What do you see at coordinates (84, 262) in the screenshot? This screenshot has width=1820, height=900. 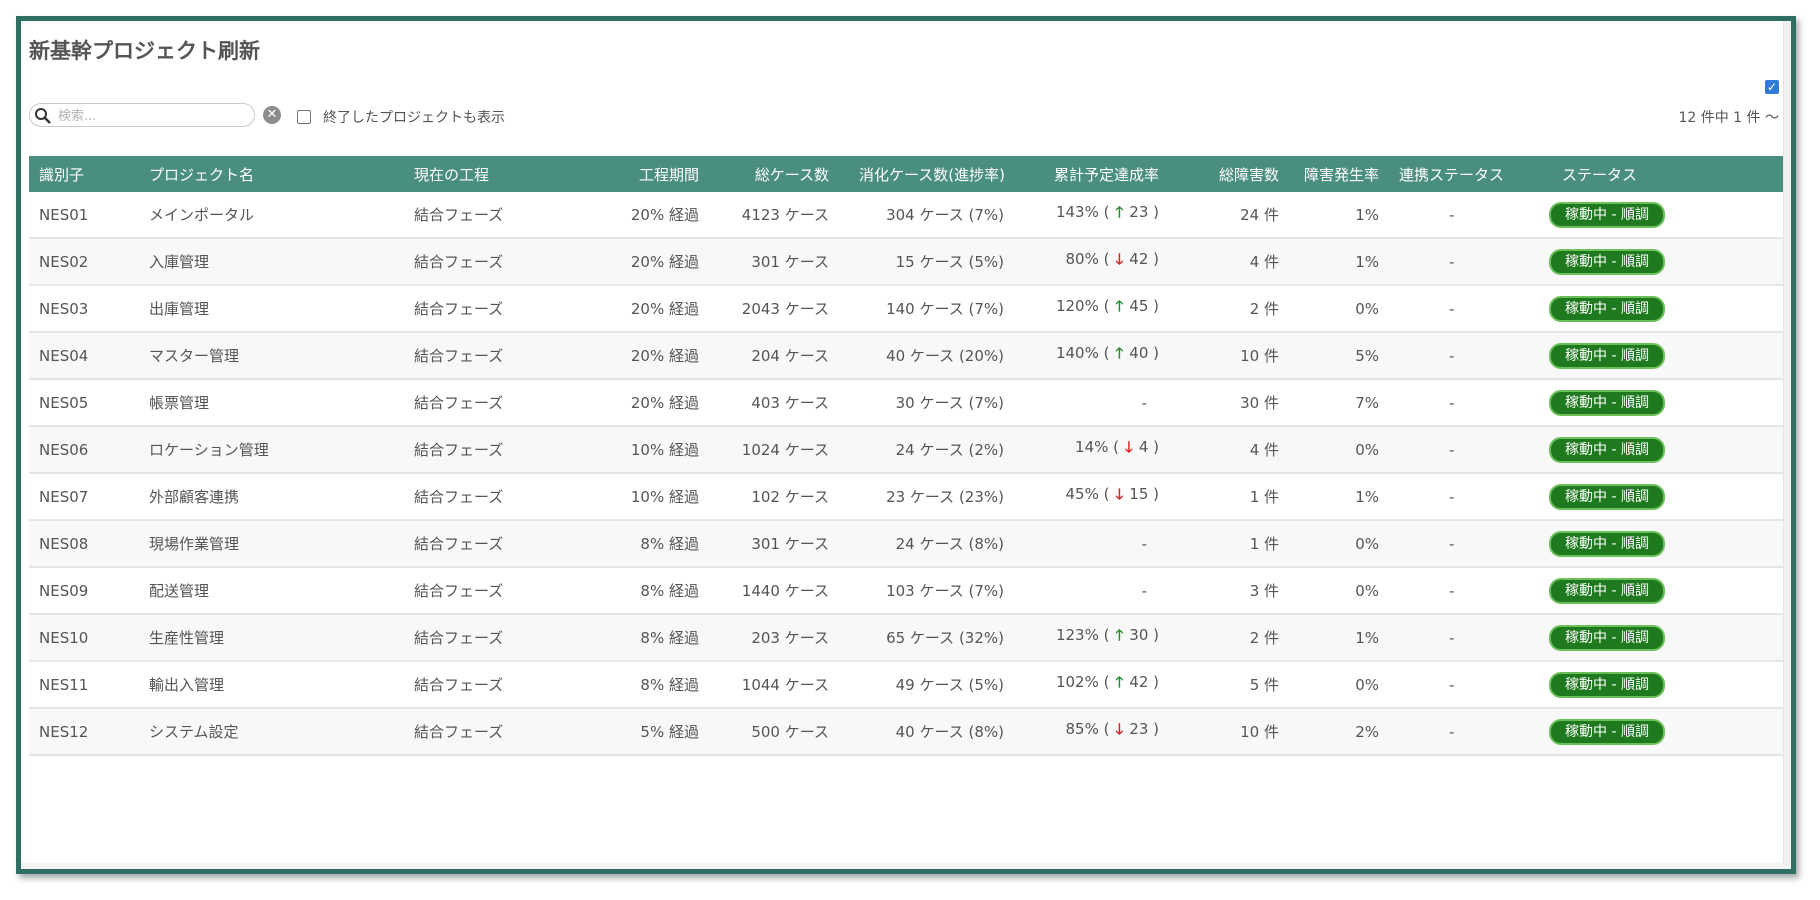 I see `cell-id: NES02` at bounding box center [84, 262].